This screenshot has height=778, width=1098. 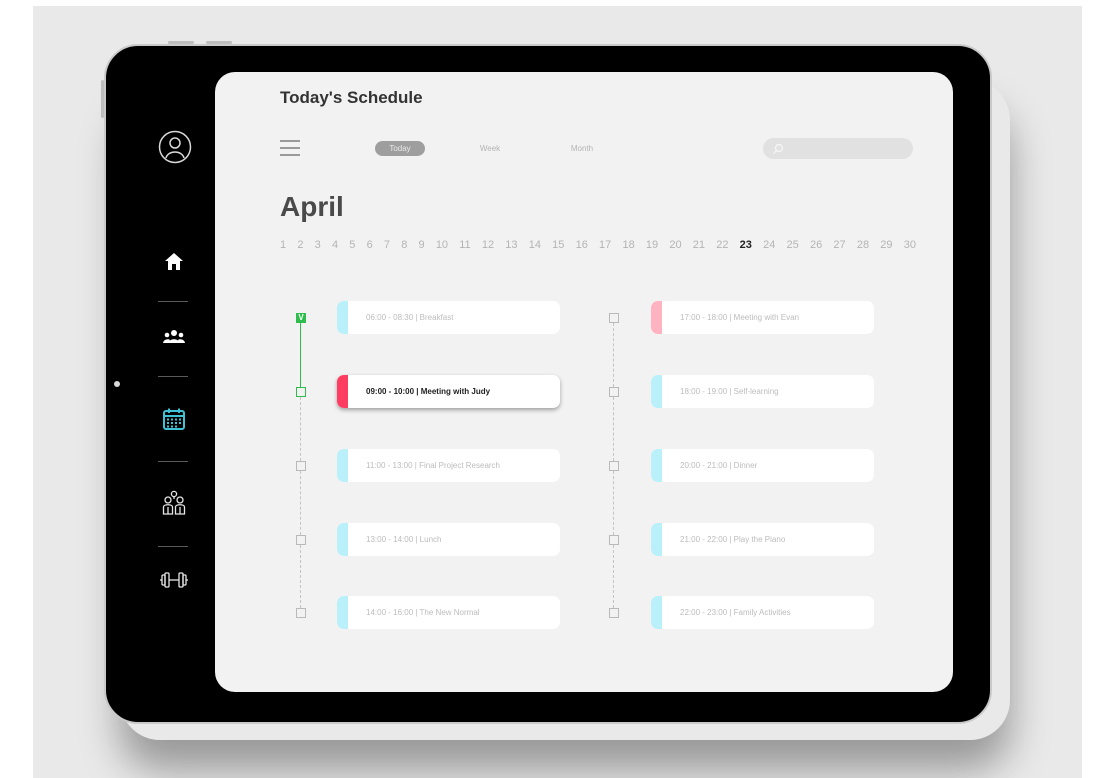 What do you see at coordinates (699, 245) in the screenshot?
I see `day-21: 21` at bounding box center [699, 245].